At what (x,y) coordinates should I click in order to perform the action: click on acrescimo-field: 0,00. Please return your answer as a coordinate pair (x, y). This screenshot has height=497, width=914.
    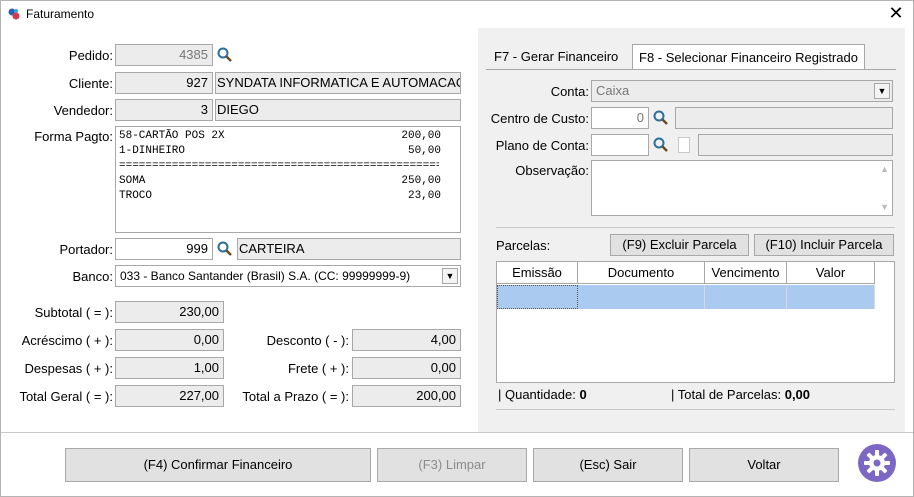
    Looking at the image, I should click on (169, 340).